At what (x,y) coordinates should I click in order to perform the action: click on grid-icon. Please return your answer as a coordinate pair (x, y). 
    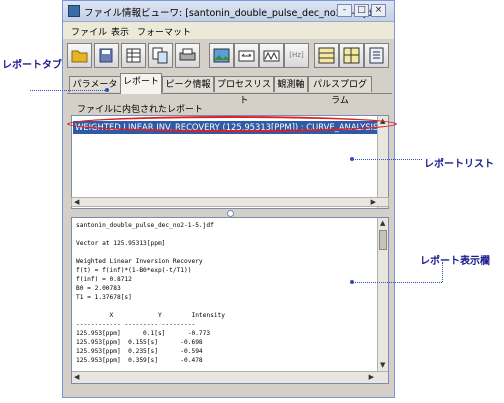
    Looking at the image, I should click on (133, 55).